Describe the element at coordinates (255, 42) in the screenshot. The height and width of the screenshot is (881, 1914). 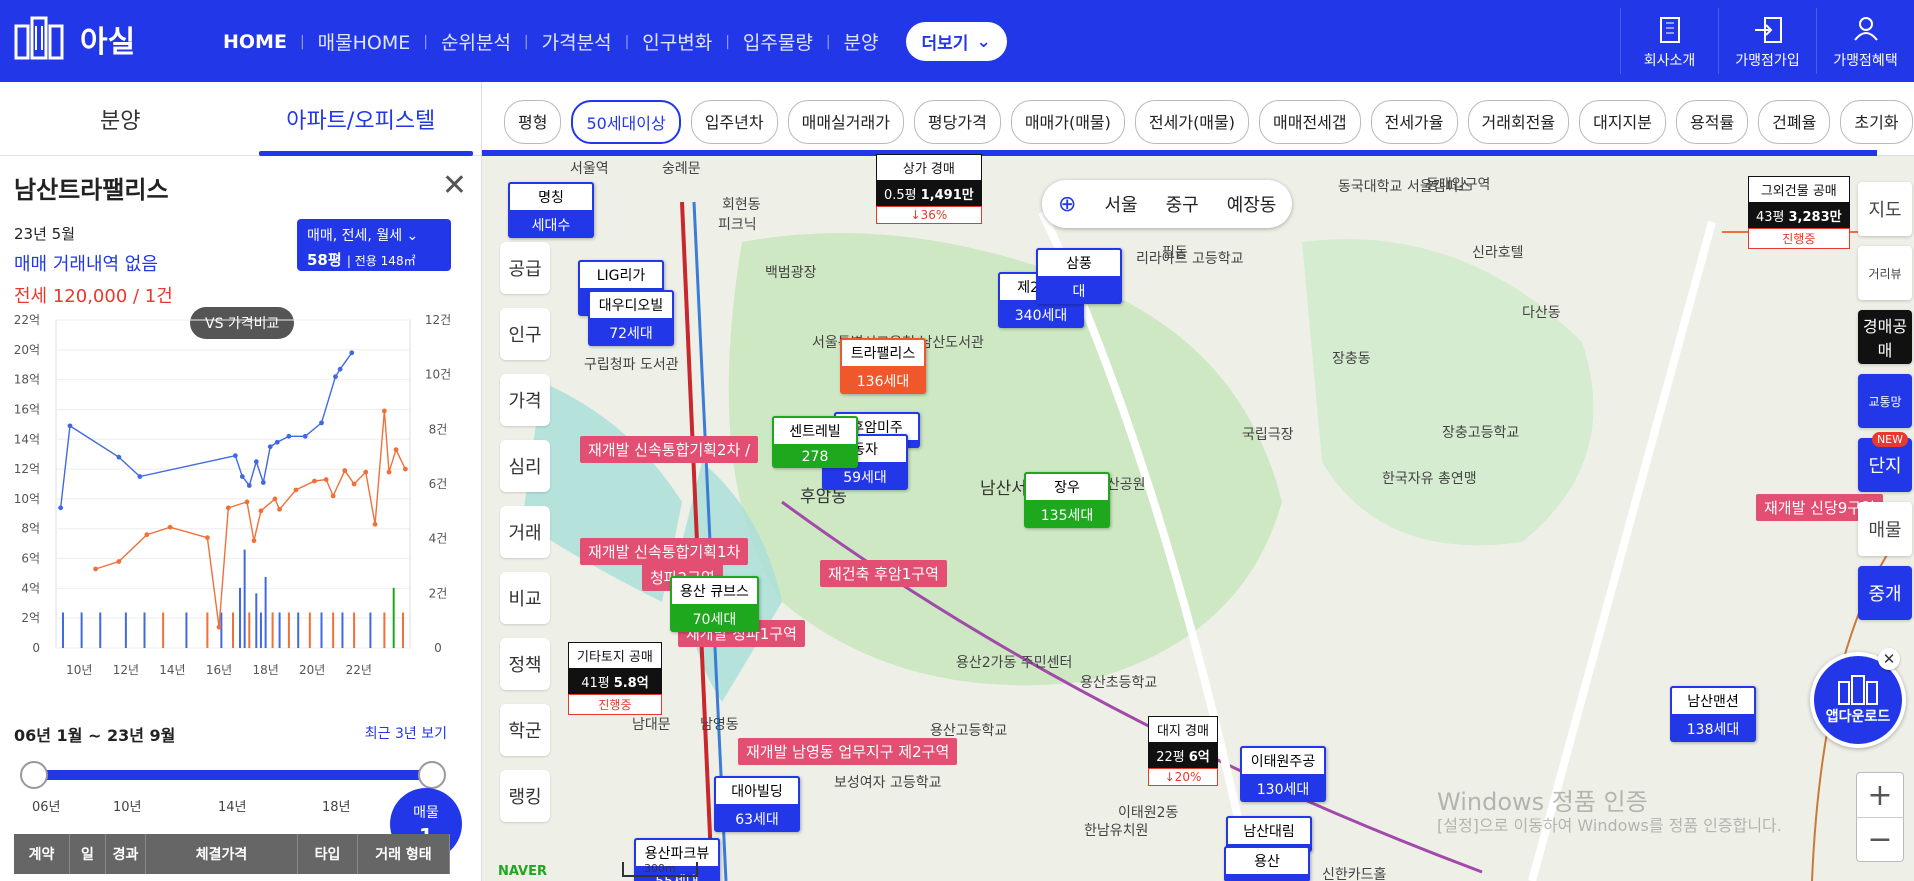
I see `nav-home: HOME` at that location.